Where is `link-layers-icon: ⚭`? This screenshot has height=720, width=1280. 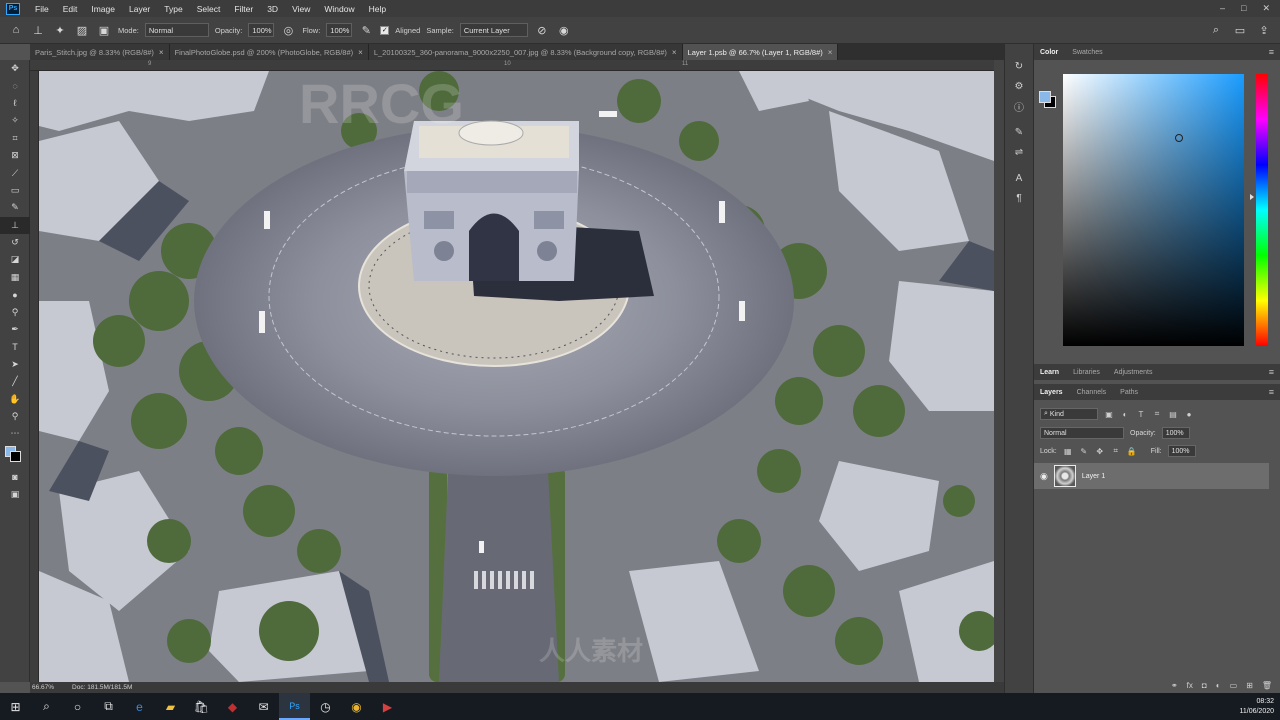
link-layers-icon: ⚭ is located at coordinates (1174, 685).